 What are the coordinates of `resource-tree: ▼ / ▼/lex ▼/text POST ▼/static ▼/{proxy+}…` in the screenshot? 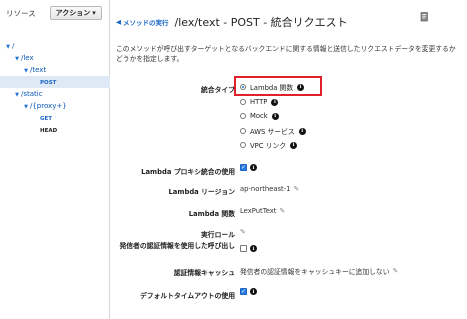 It's located at (55, 88).